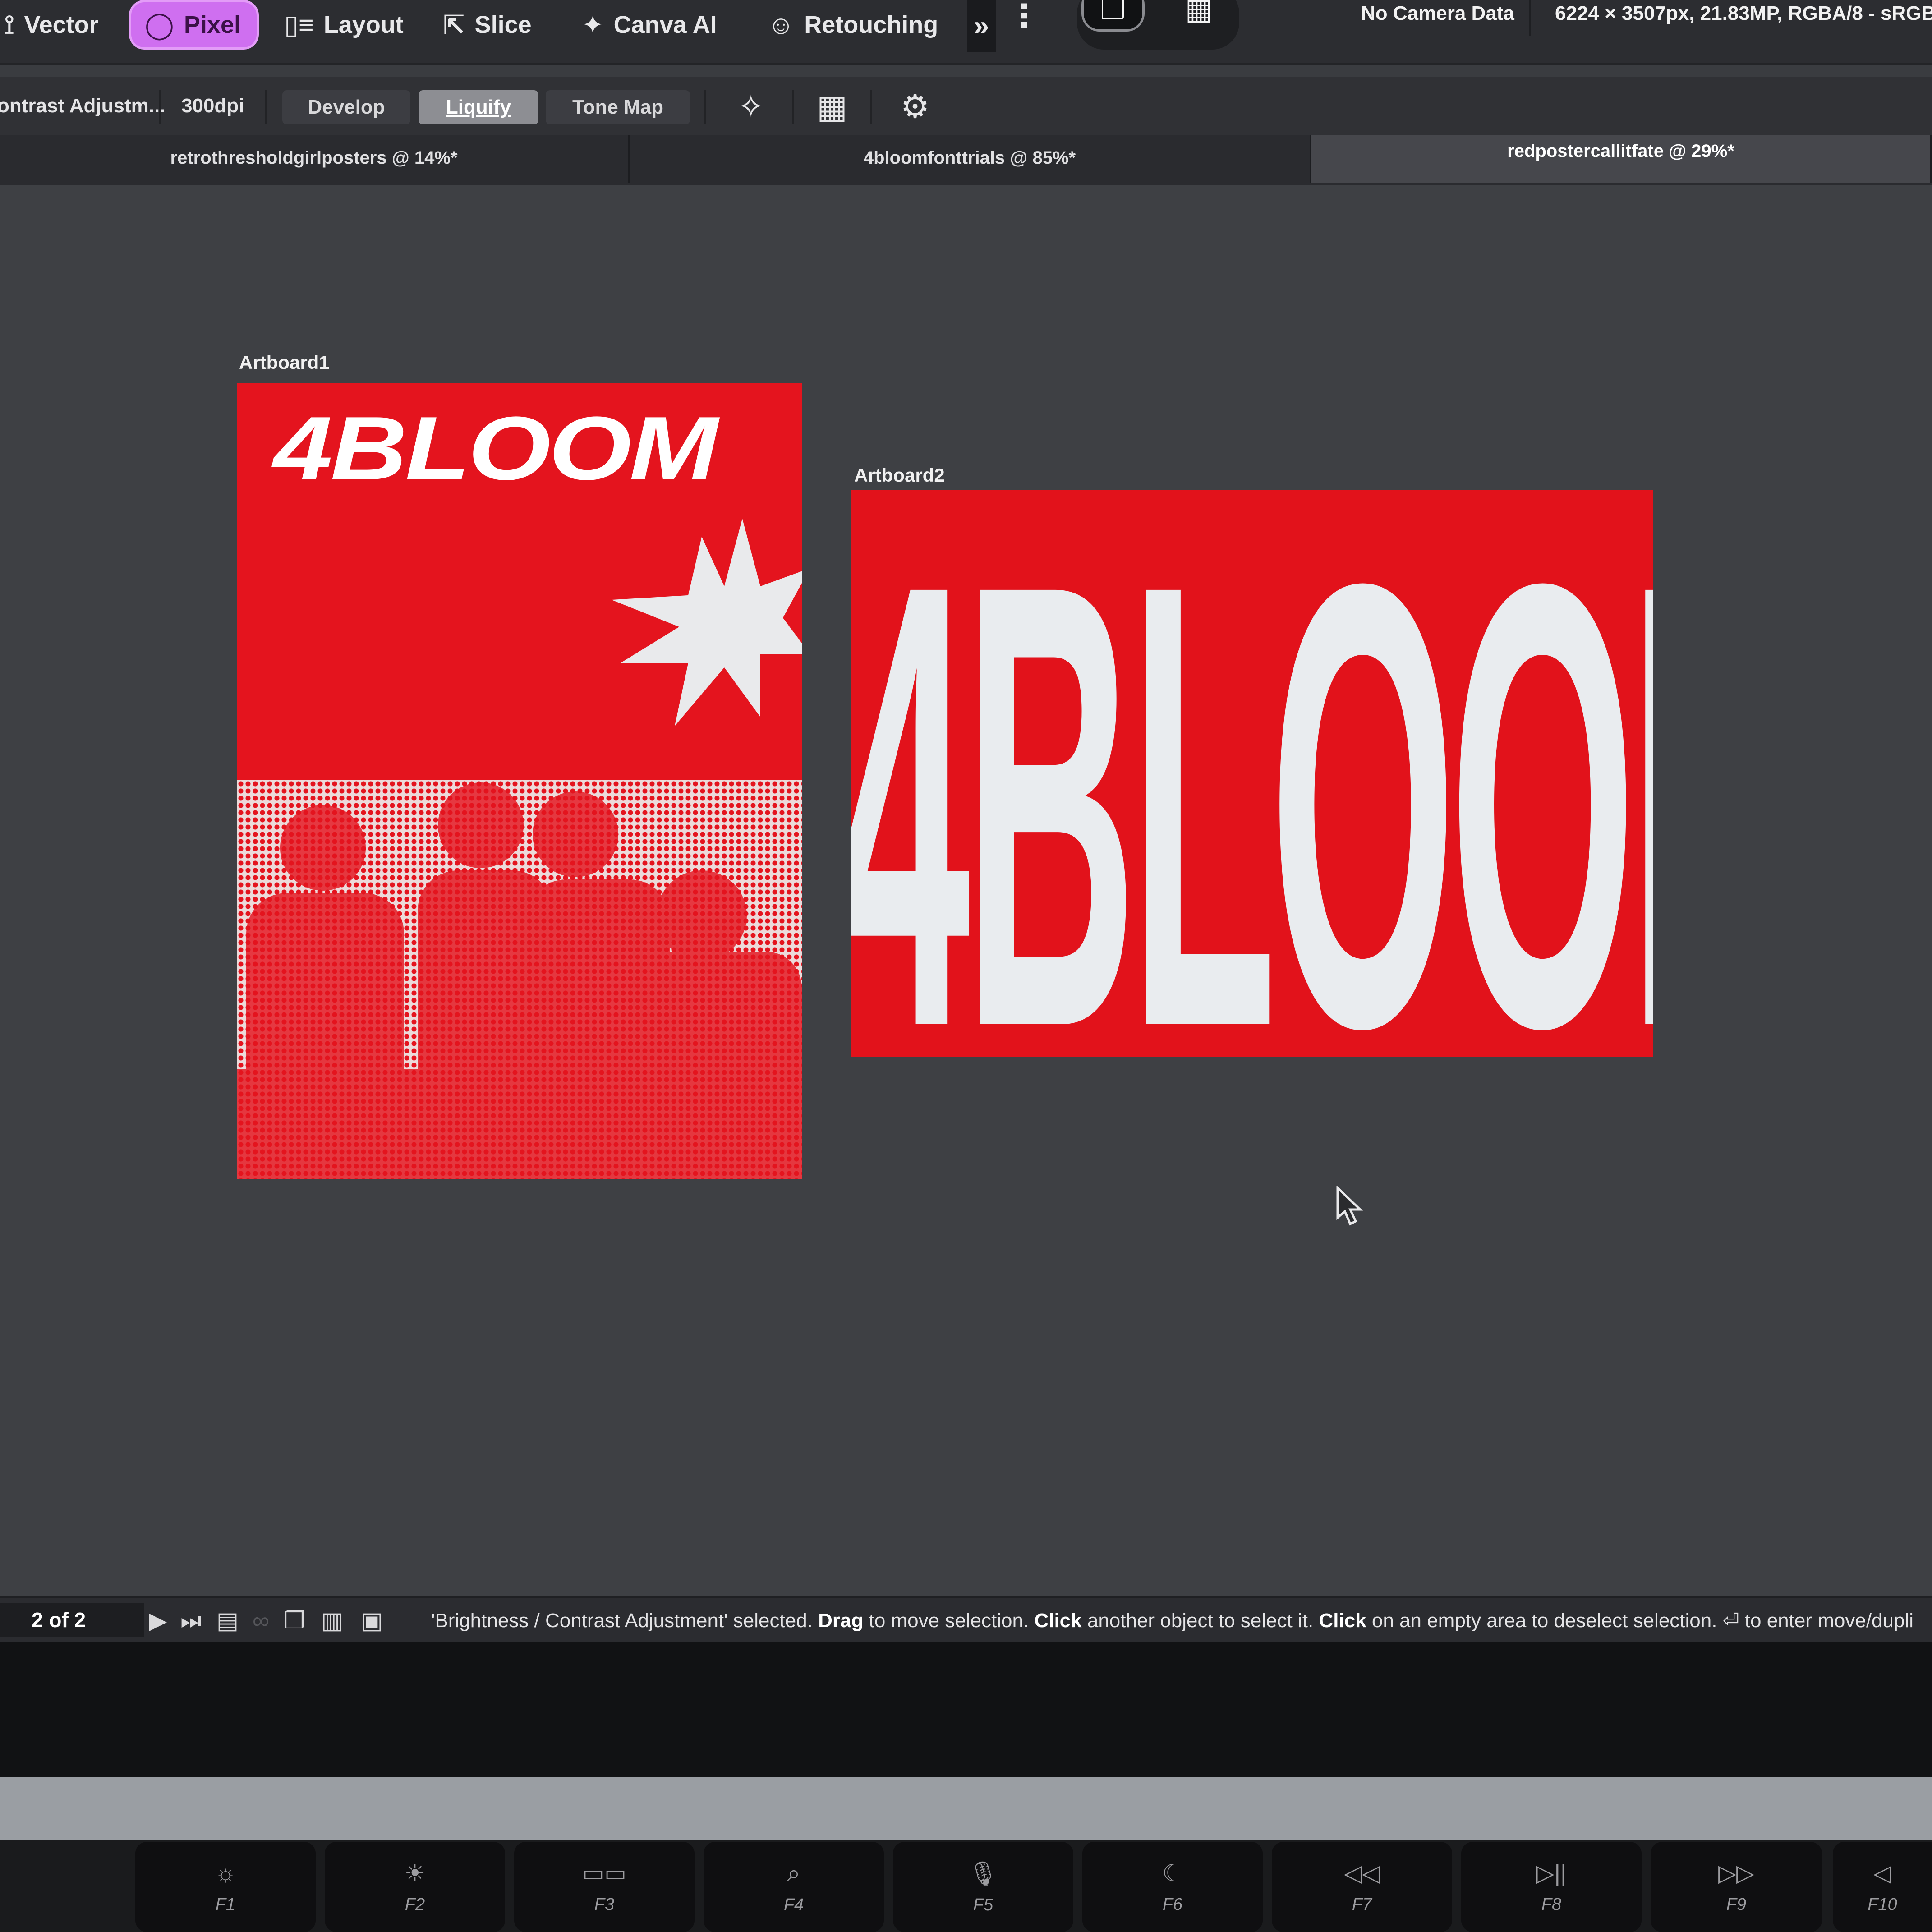  I want to click on header-divider, so click(1530, 18).